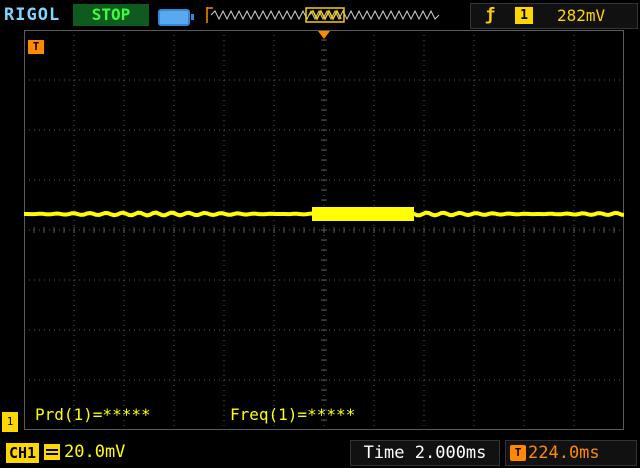 Image resolution: width=640 pixels, height=468 pixels. Describe the element at coordinates (111, 15) in the screenshot. I see `run-stop-status: STOP` at that location.